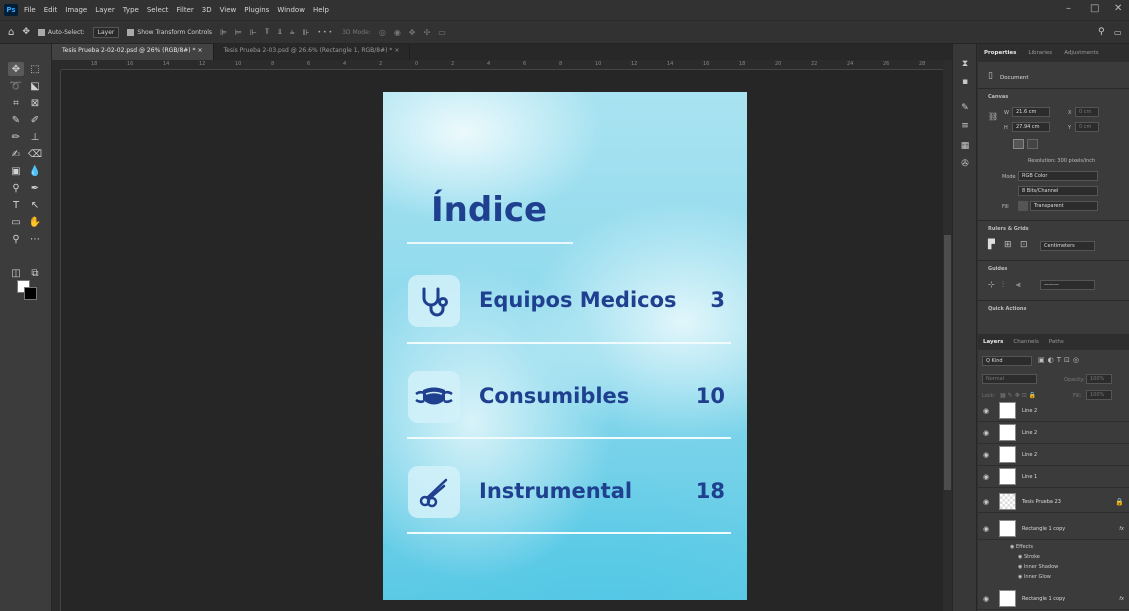 The image size is (1129, 611). What do you see at coordinates (396, 50) in the screenshot?
I see `close-tab-icon: ×` at bounding box center [396, 50].